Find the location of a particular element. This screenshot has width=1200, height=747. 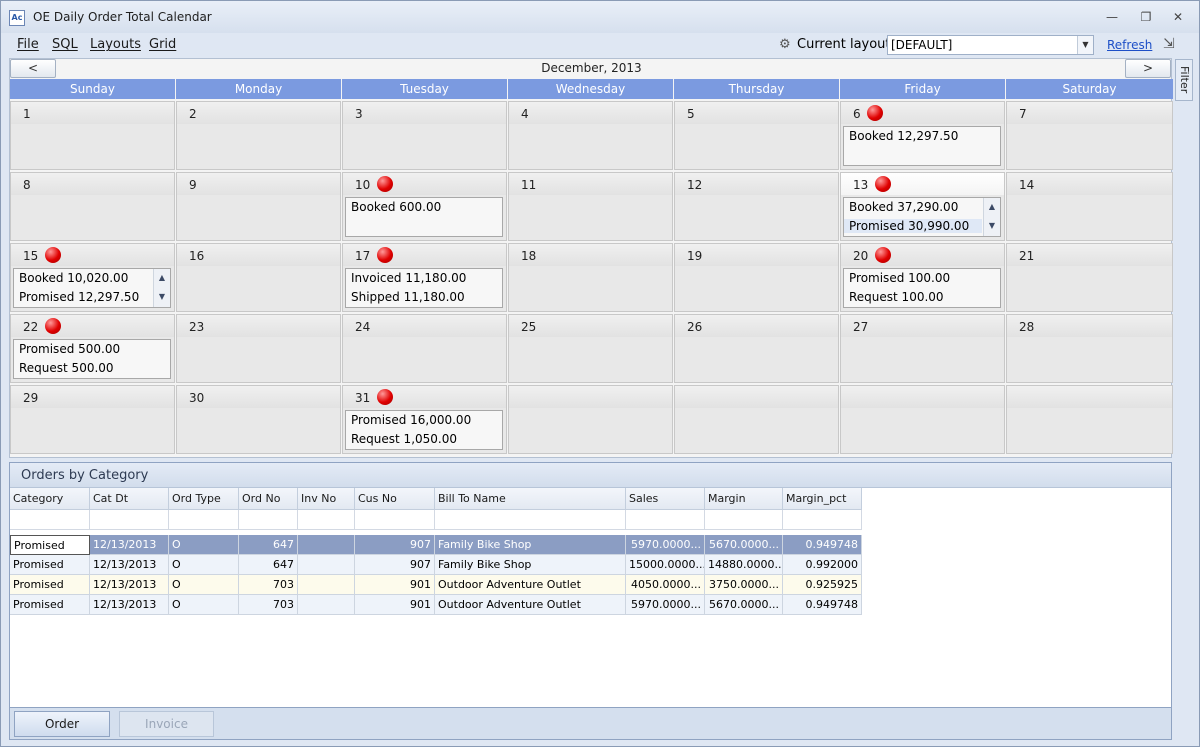

calendar-day: 5 is located at coordinates (756, 135).